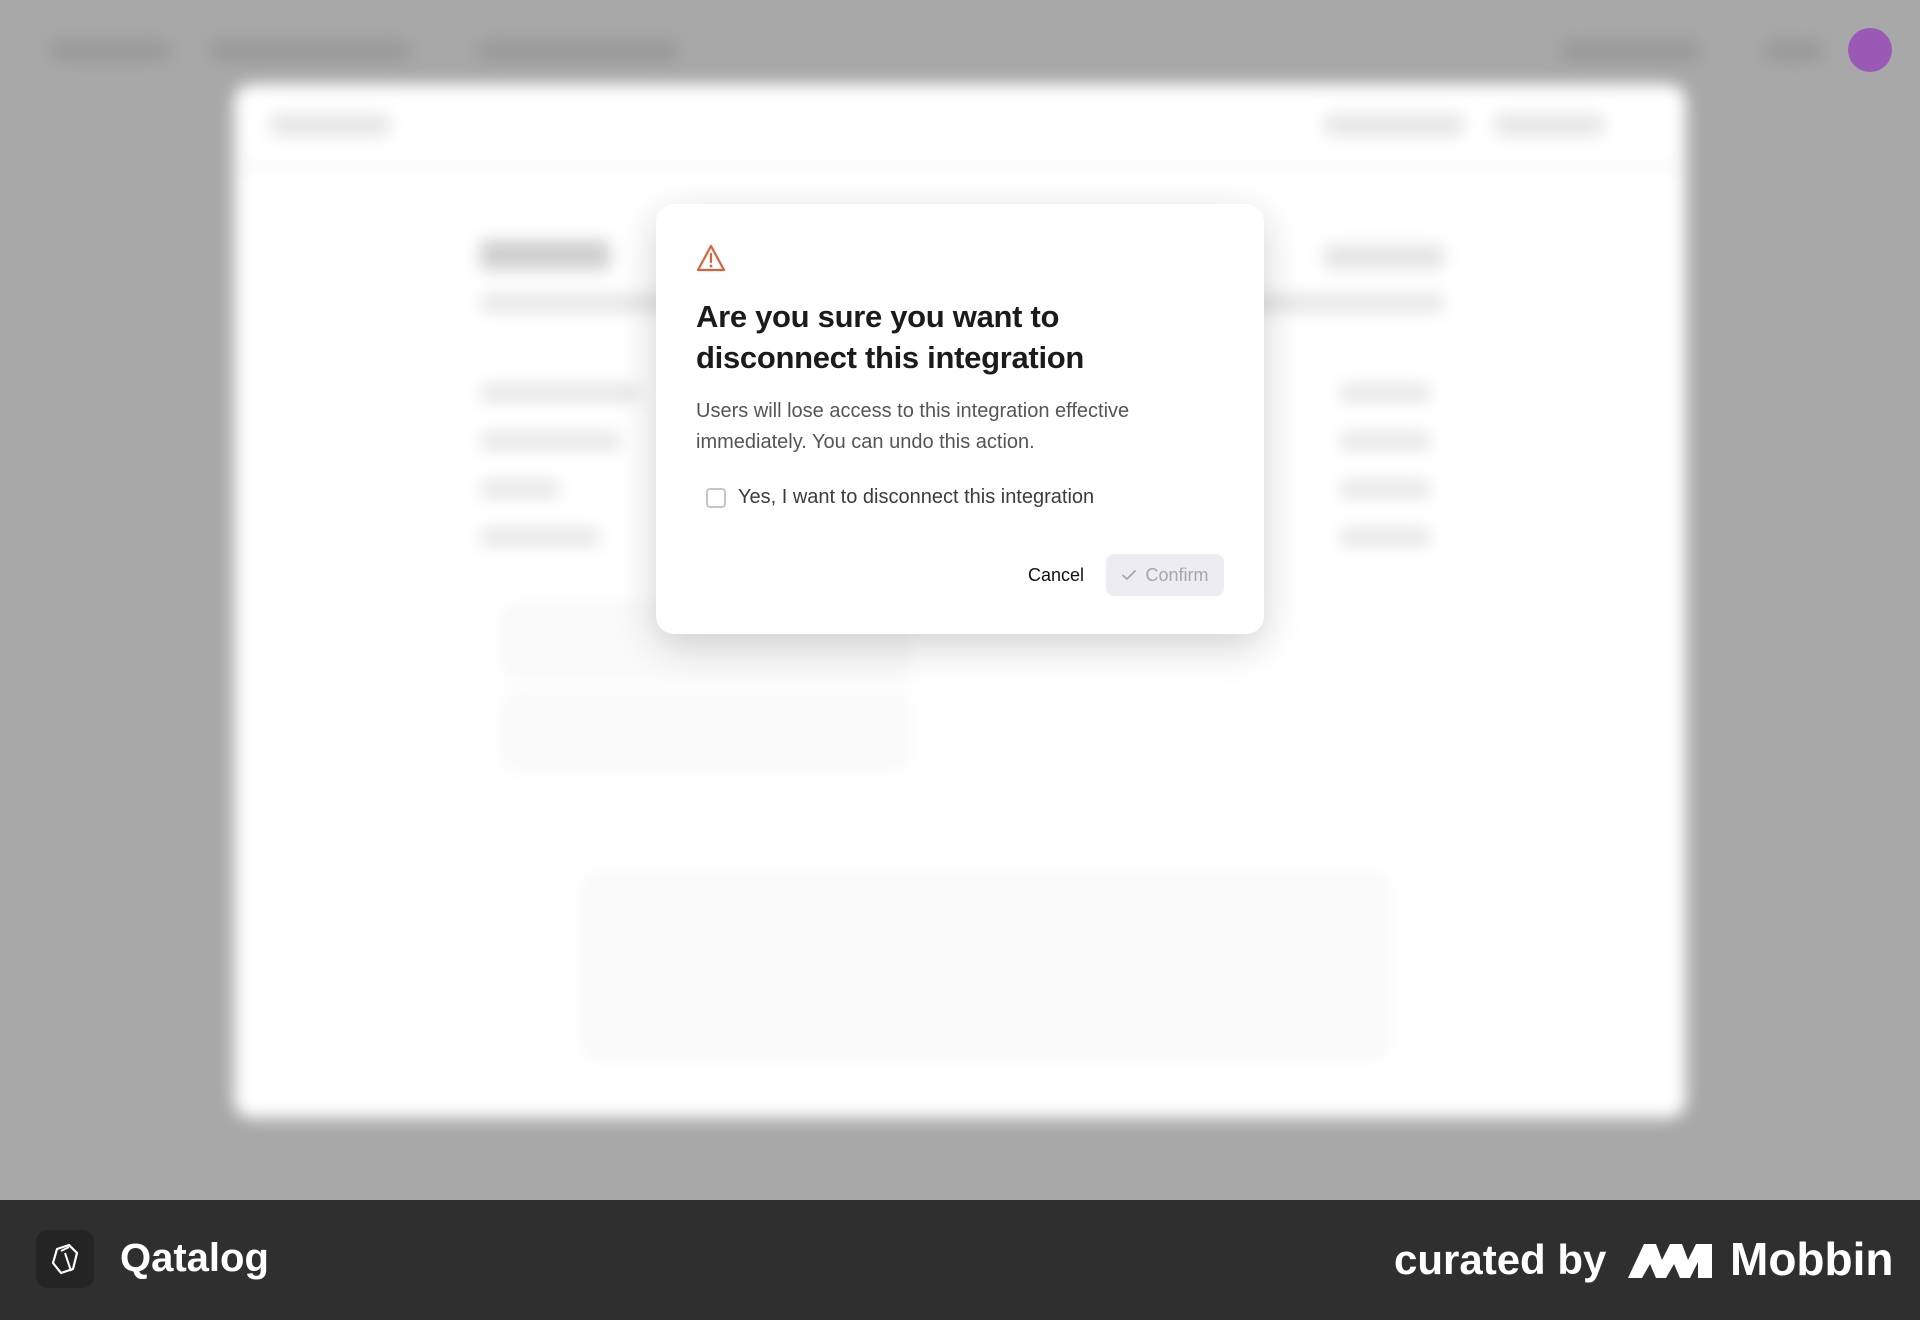 This screenshot has height=1320, width=1920. I want to click on check-icon, so click(1129, 575).